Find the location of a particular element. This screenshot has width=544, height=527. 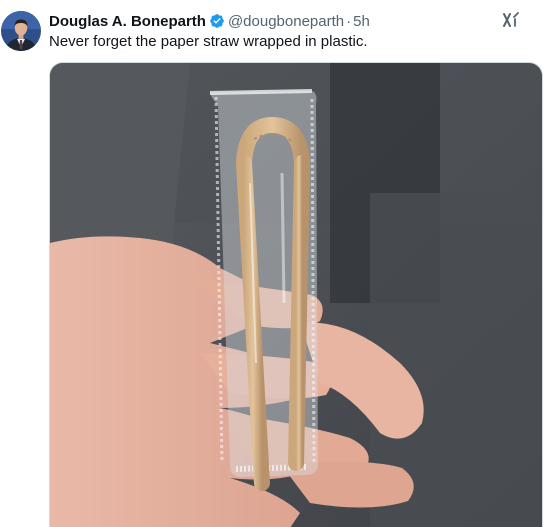

avatar-photo is located at coordinates (21, 31).